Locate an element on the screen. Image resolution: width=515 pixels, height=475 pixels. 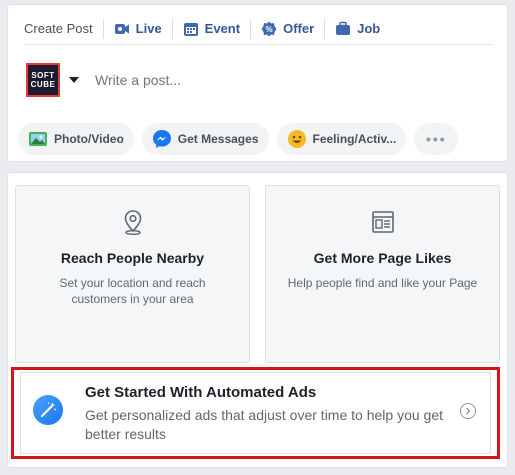
messenger-icon is located at coordinates (162, 139).